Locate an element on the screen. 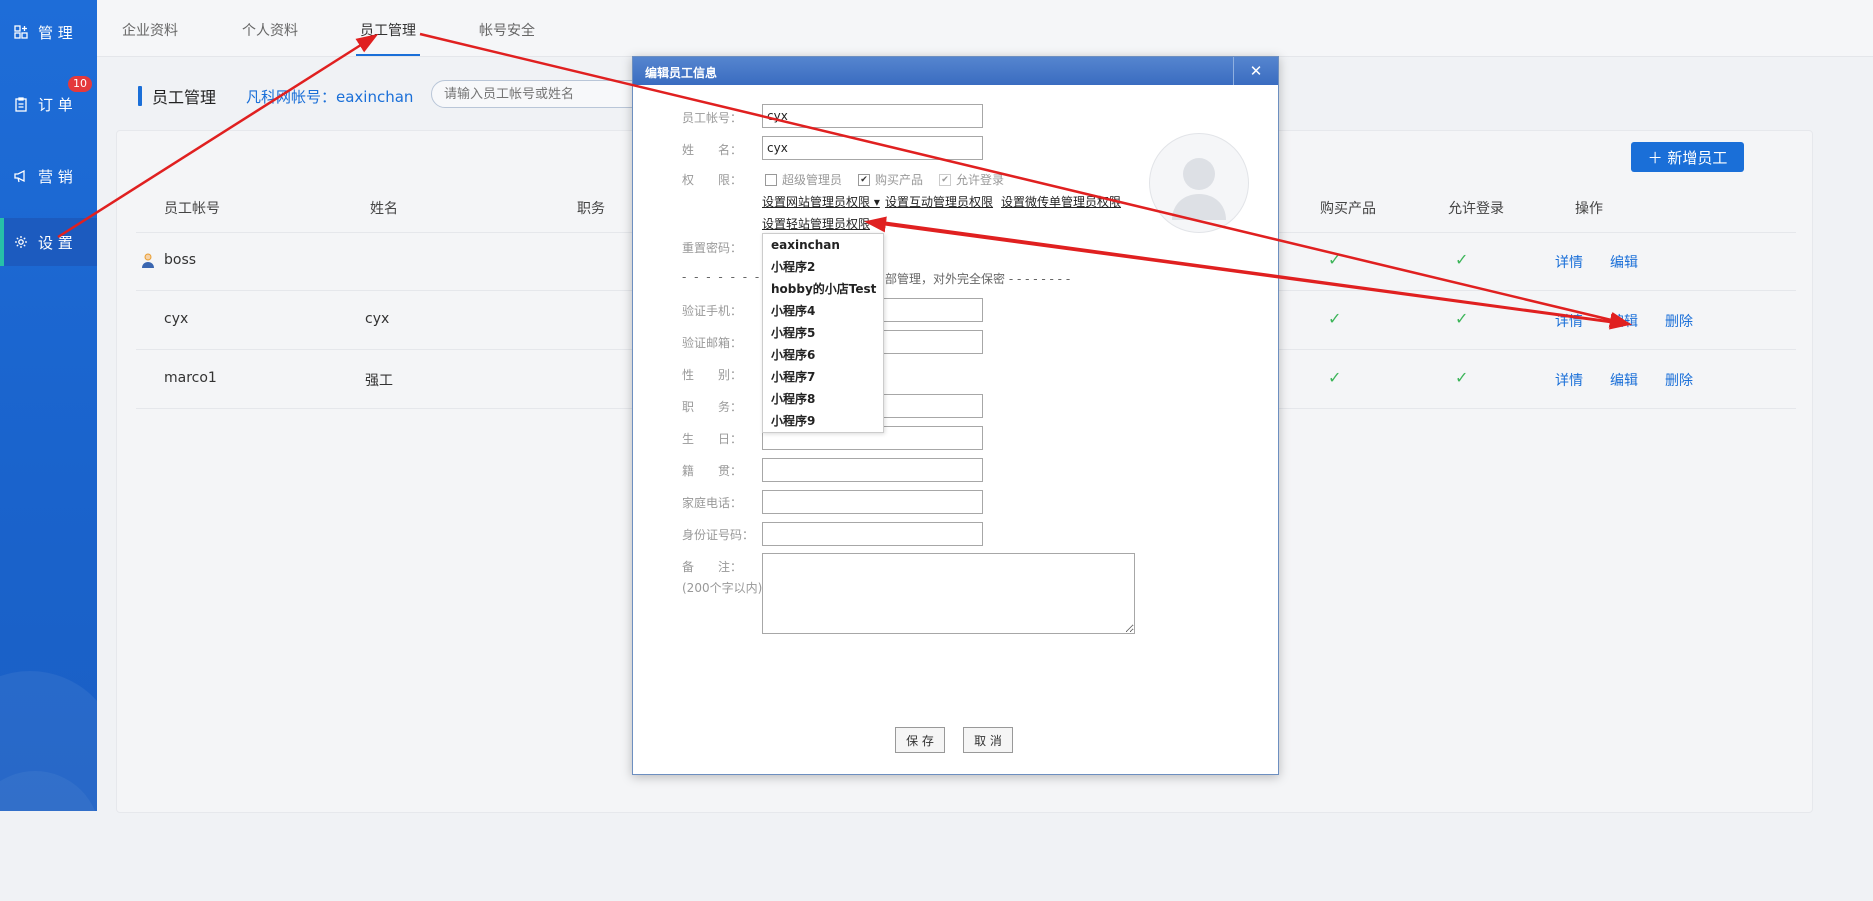 The image size is (1873, 901). sidebar-item-label: 订 单 is located at coordinates (55, 104).